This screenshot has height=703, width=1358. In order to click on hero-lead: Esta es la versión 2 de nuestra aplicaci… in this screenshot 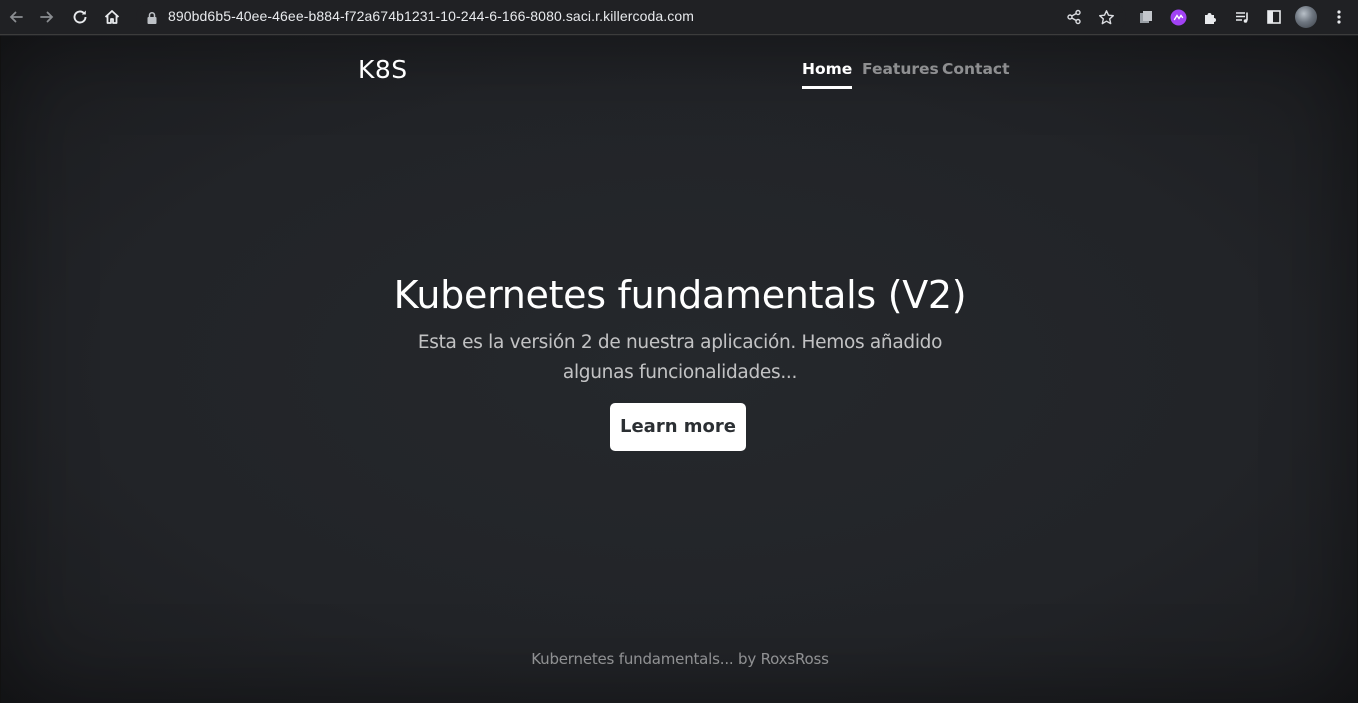, I will do `click(680, 357)`.